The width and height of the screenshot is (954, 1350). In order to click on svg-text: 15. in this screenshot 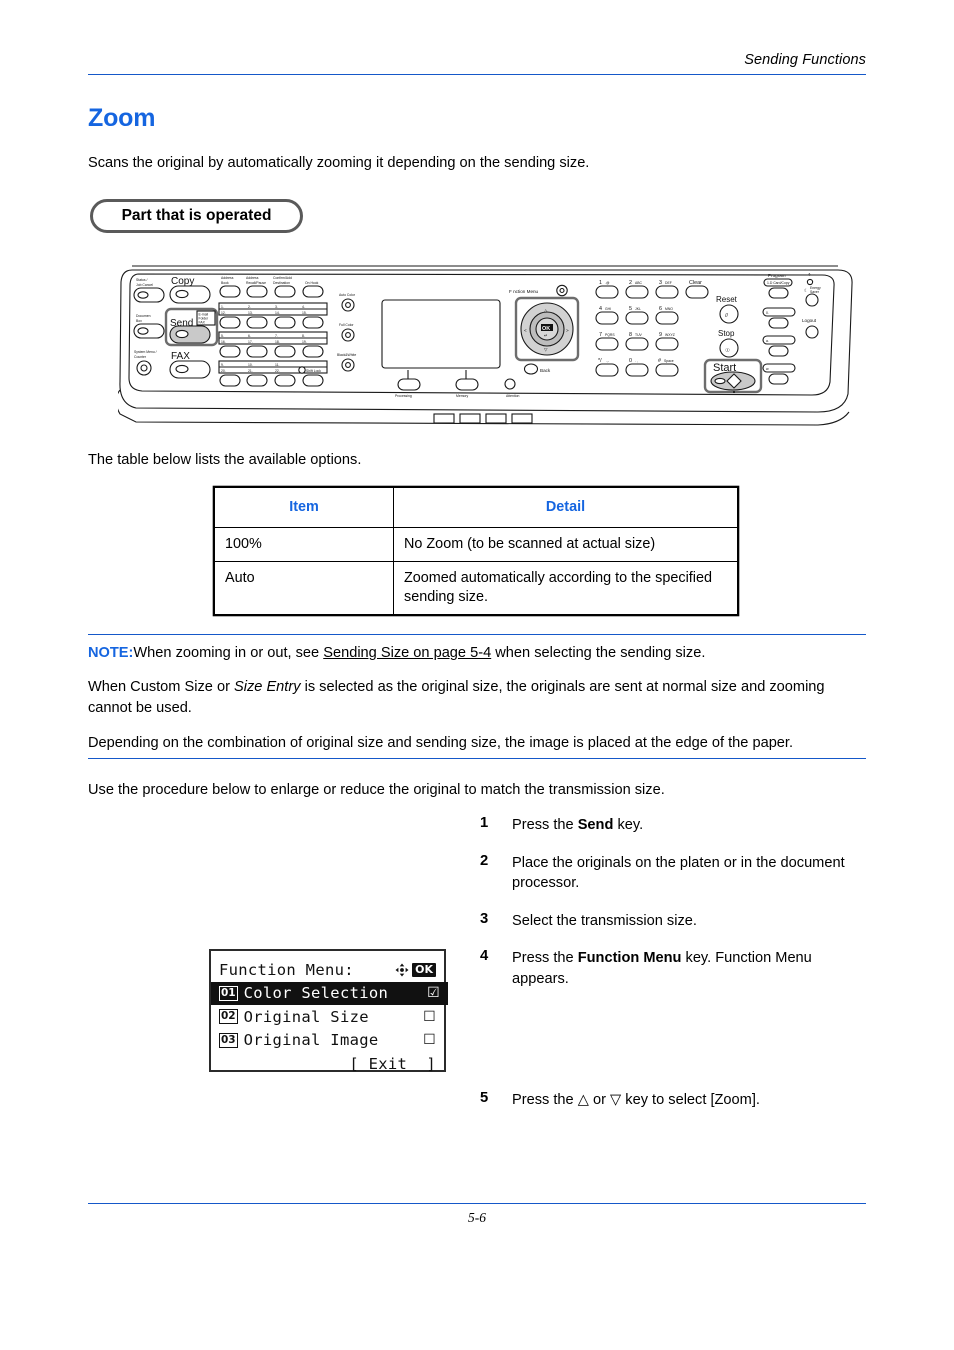, I will do `click(304, 313)`.